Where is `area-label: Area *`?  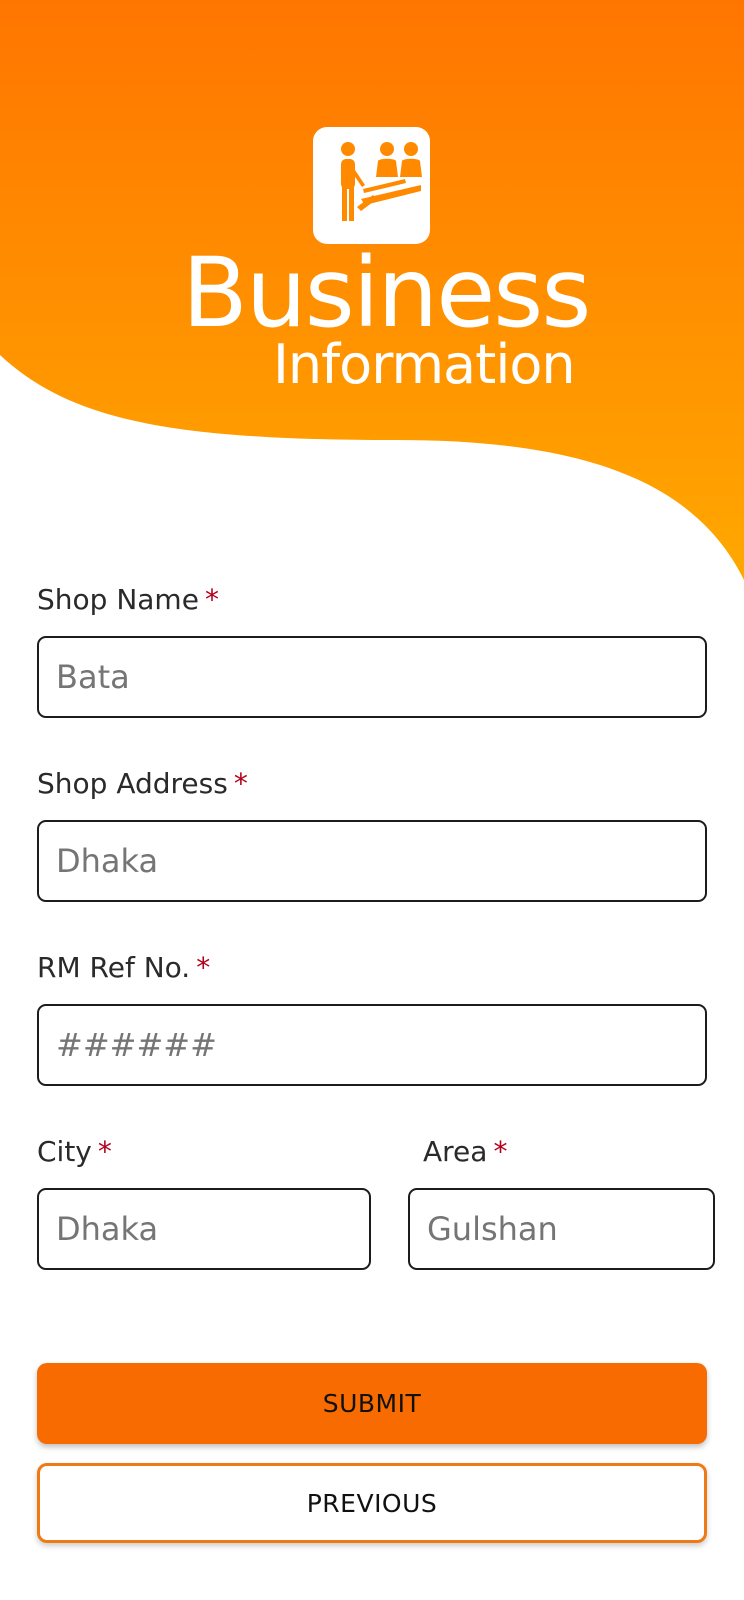 area-label: Area * is located at coordinates (465, 1152).